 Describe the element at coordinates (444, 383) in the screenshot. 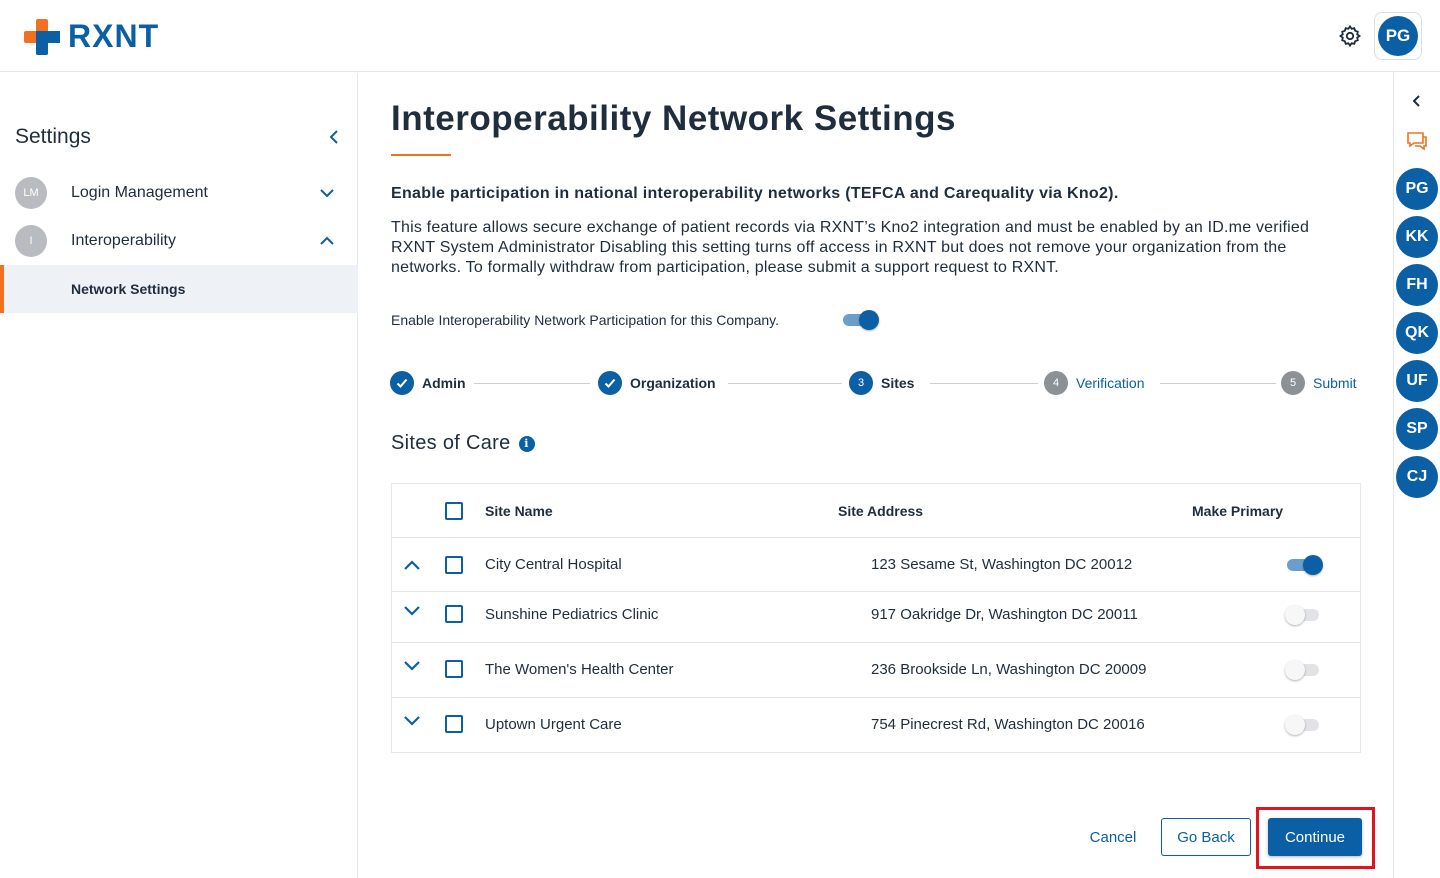

I see `step-label: Admin` at that location.